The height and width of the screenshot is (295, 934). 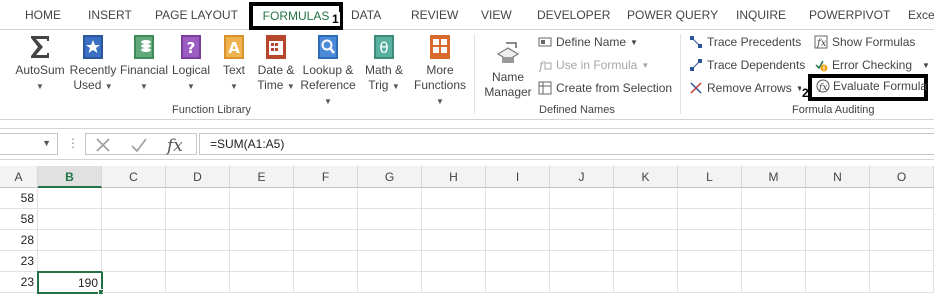 I want to click on cell-c3, so click(x=134, y=240).